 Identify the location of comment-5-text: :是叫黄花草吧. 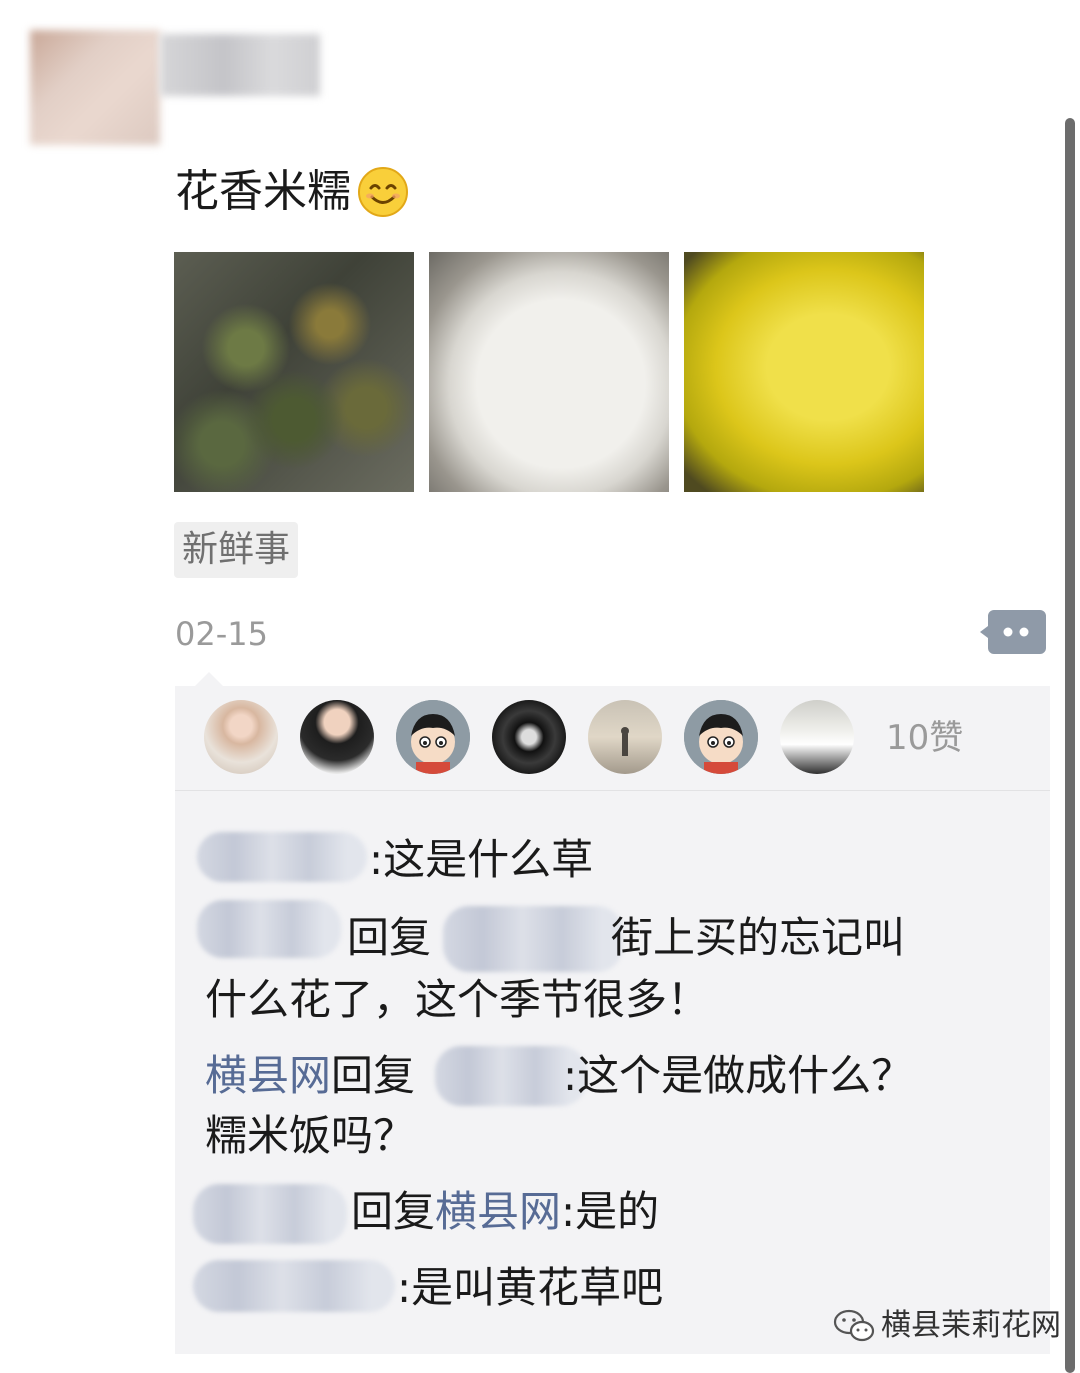
(530, 1287).